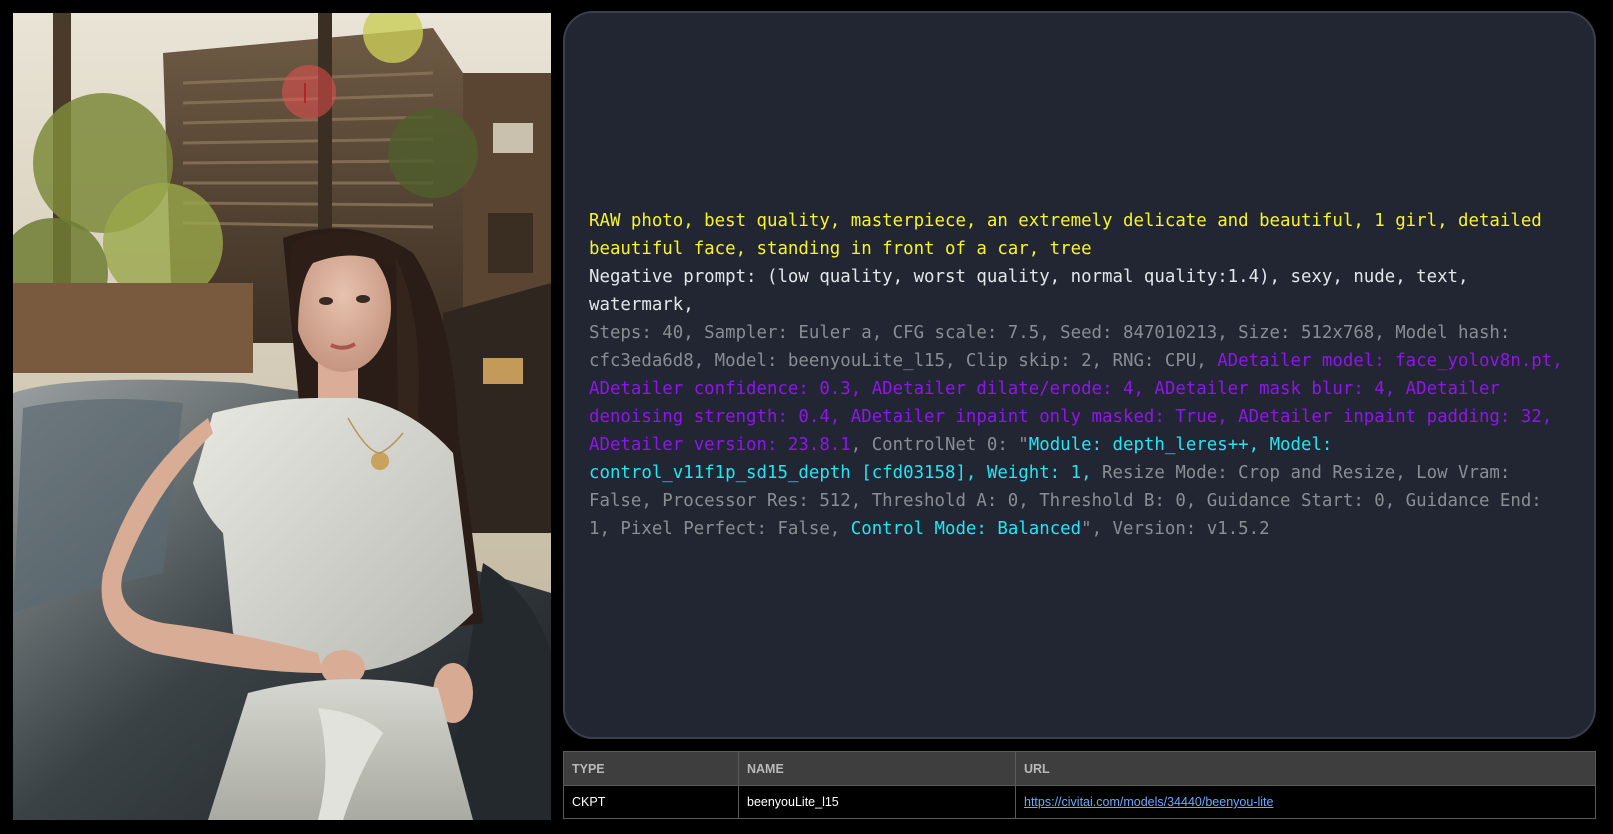 This screenshot has height=834, width=1613. Describe the element at coordinates (309, 92) in the screenshot. I see `red-cursor-marker-icon` at that location.